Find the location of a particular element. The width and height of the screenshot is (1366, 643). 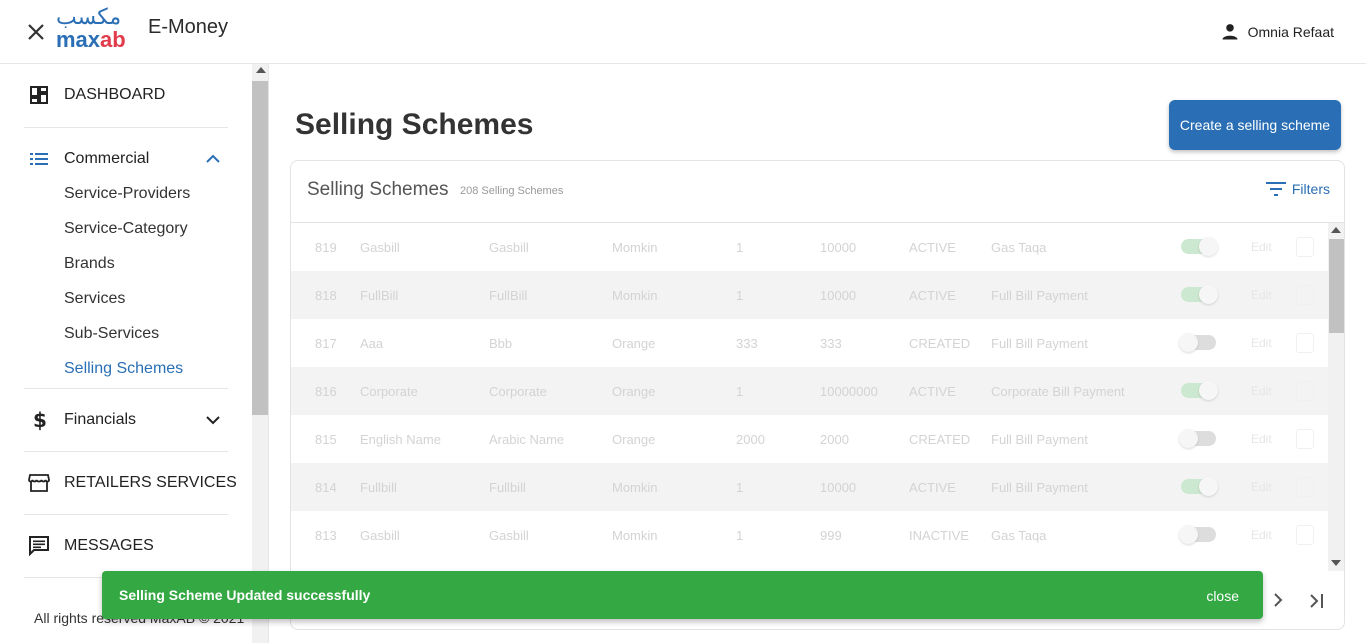

cell-status: ACTIVE is located at coordinates (932, 247).